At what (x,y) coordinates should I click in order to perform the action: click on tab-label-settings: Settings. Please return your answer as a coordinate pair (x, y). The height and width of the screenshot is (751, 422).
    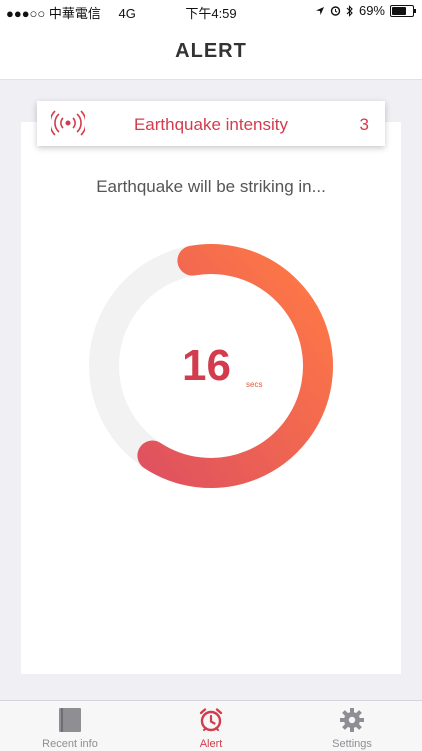
    Looking at the image, I should click on (352, 744).